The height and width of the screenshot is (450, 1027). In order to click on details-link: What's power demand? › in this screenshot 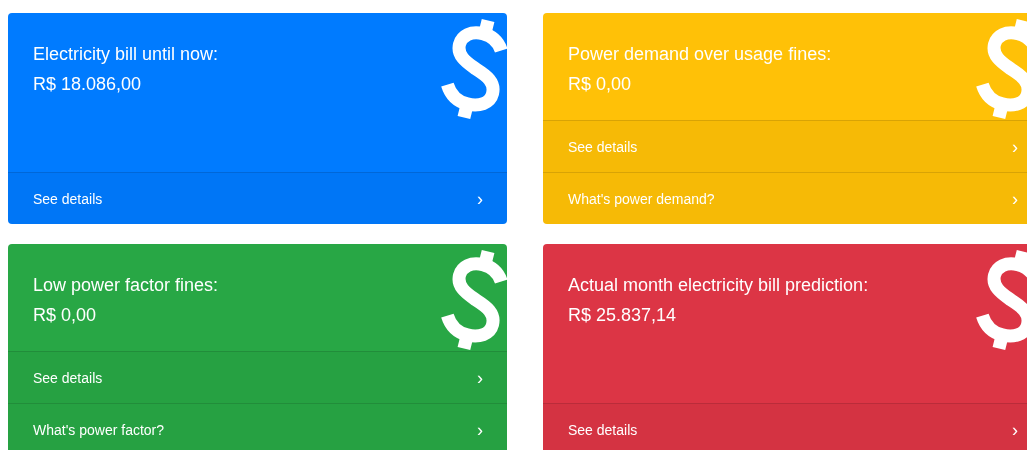, I will do `click(785, 198)`.